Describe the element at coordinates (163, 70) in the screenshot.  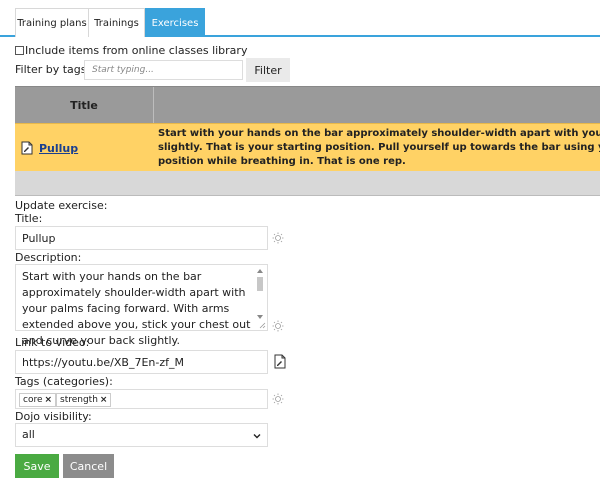
I see `tag-filter-input` at that location.